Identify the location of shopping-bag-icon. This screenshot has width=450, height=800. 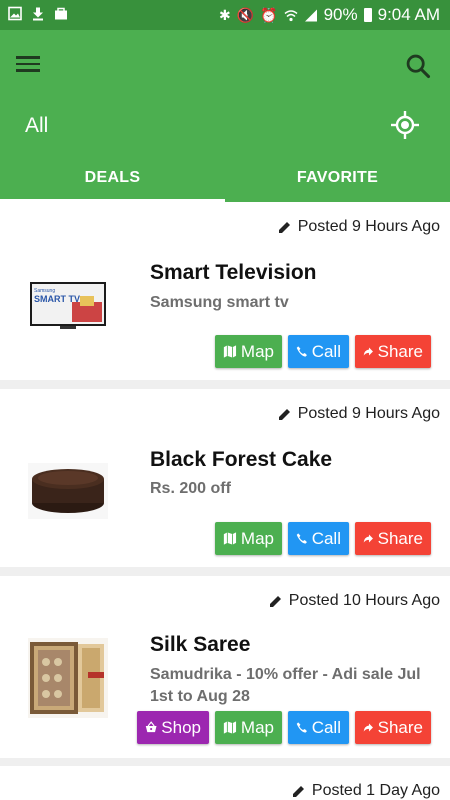
(61, 13).